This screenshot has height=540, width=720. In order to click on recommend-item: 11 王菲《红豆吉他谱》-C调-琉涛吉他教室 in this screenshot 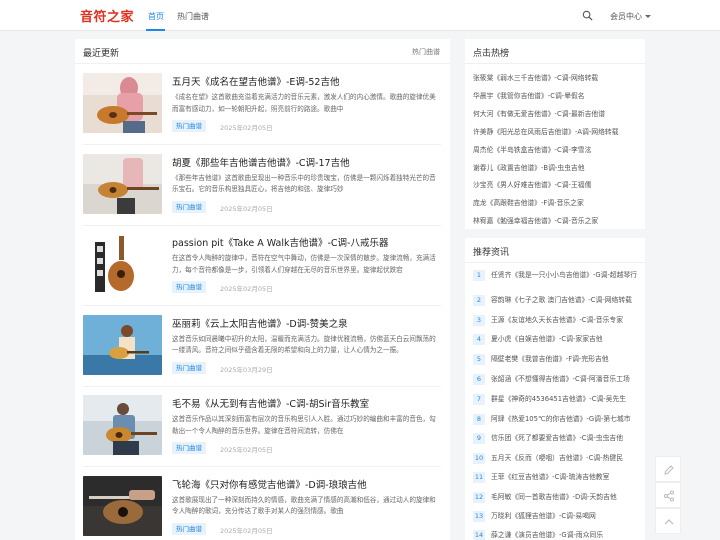, I will do `click(558, 479)`.